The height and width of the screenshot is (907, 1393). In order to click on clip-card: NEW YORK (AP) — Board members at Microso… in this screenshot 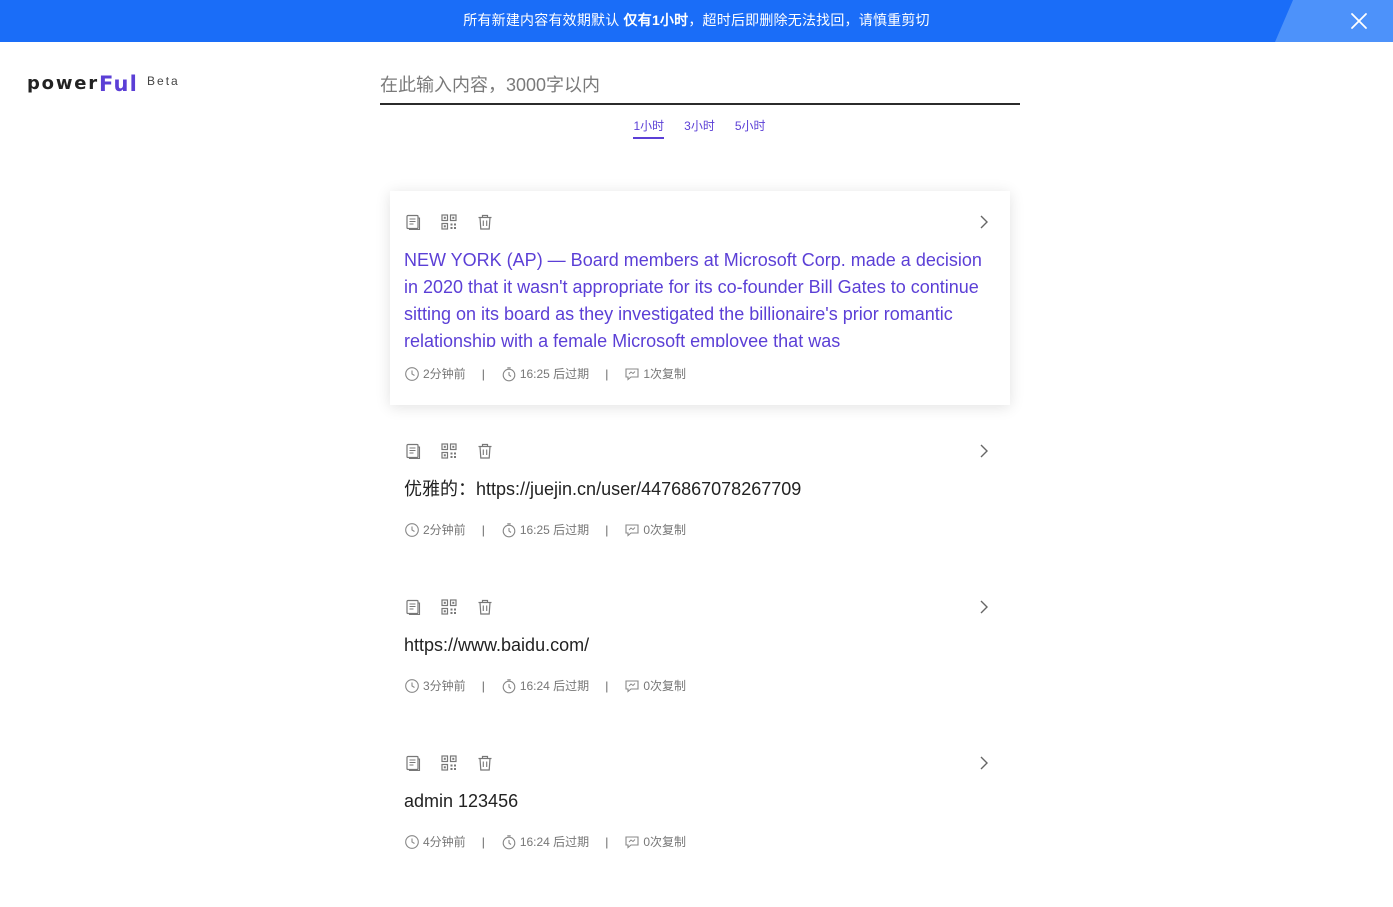, I will do `click(700, 298)`.